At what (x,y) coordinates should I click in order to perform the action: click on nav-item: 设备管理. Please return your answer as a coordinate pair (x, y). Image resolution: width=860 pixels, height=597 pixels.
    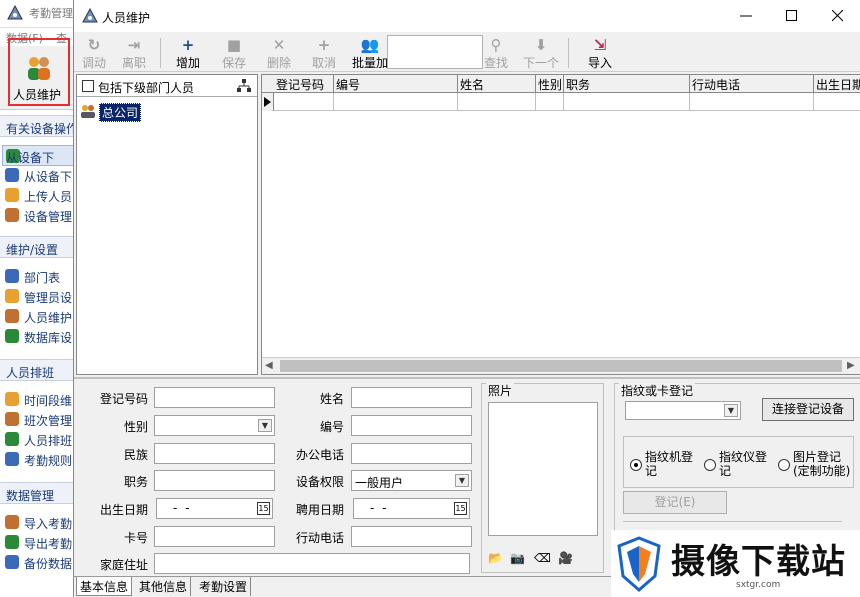
    Looking at the image, I should click on (38, 215).